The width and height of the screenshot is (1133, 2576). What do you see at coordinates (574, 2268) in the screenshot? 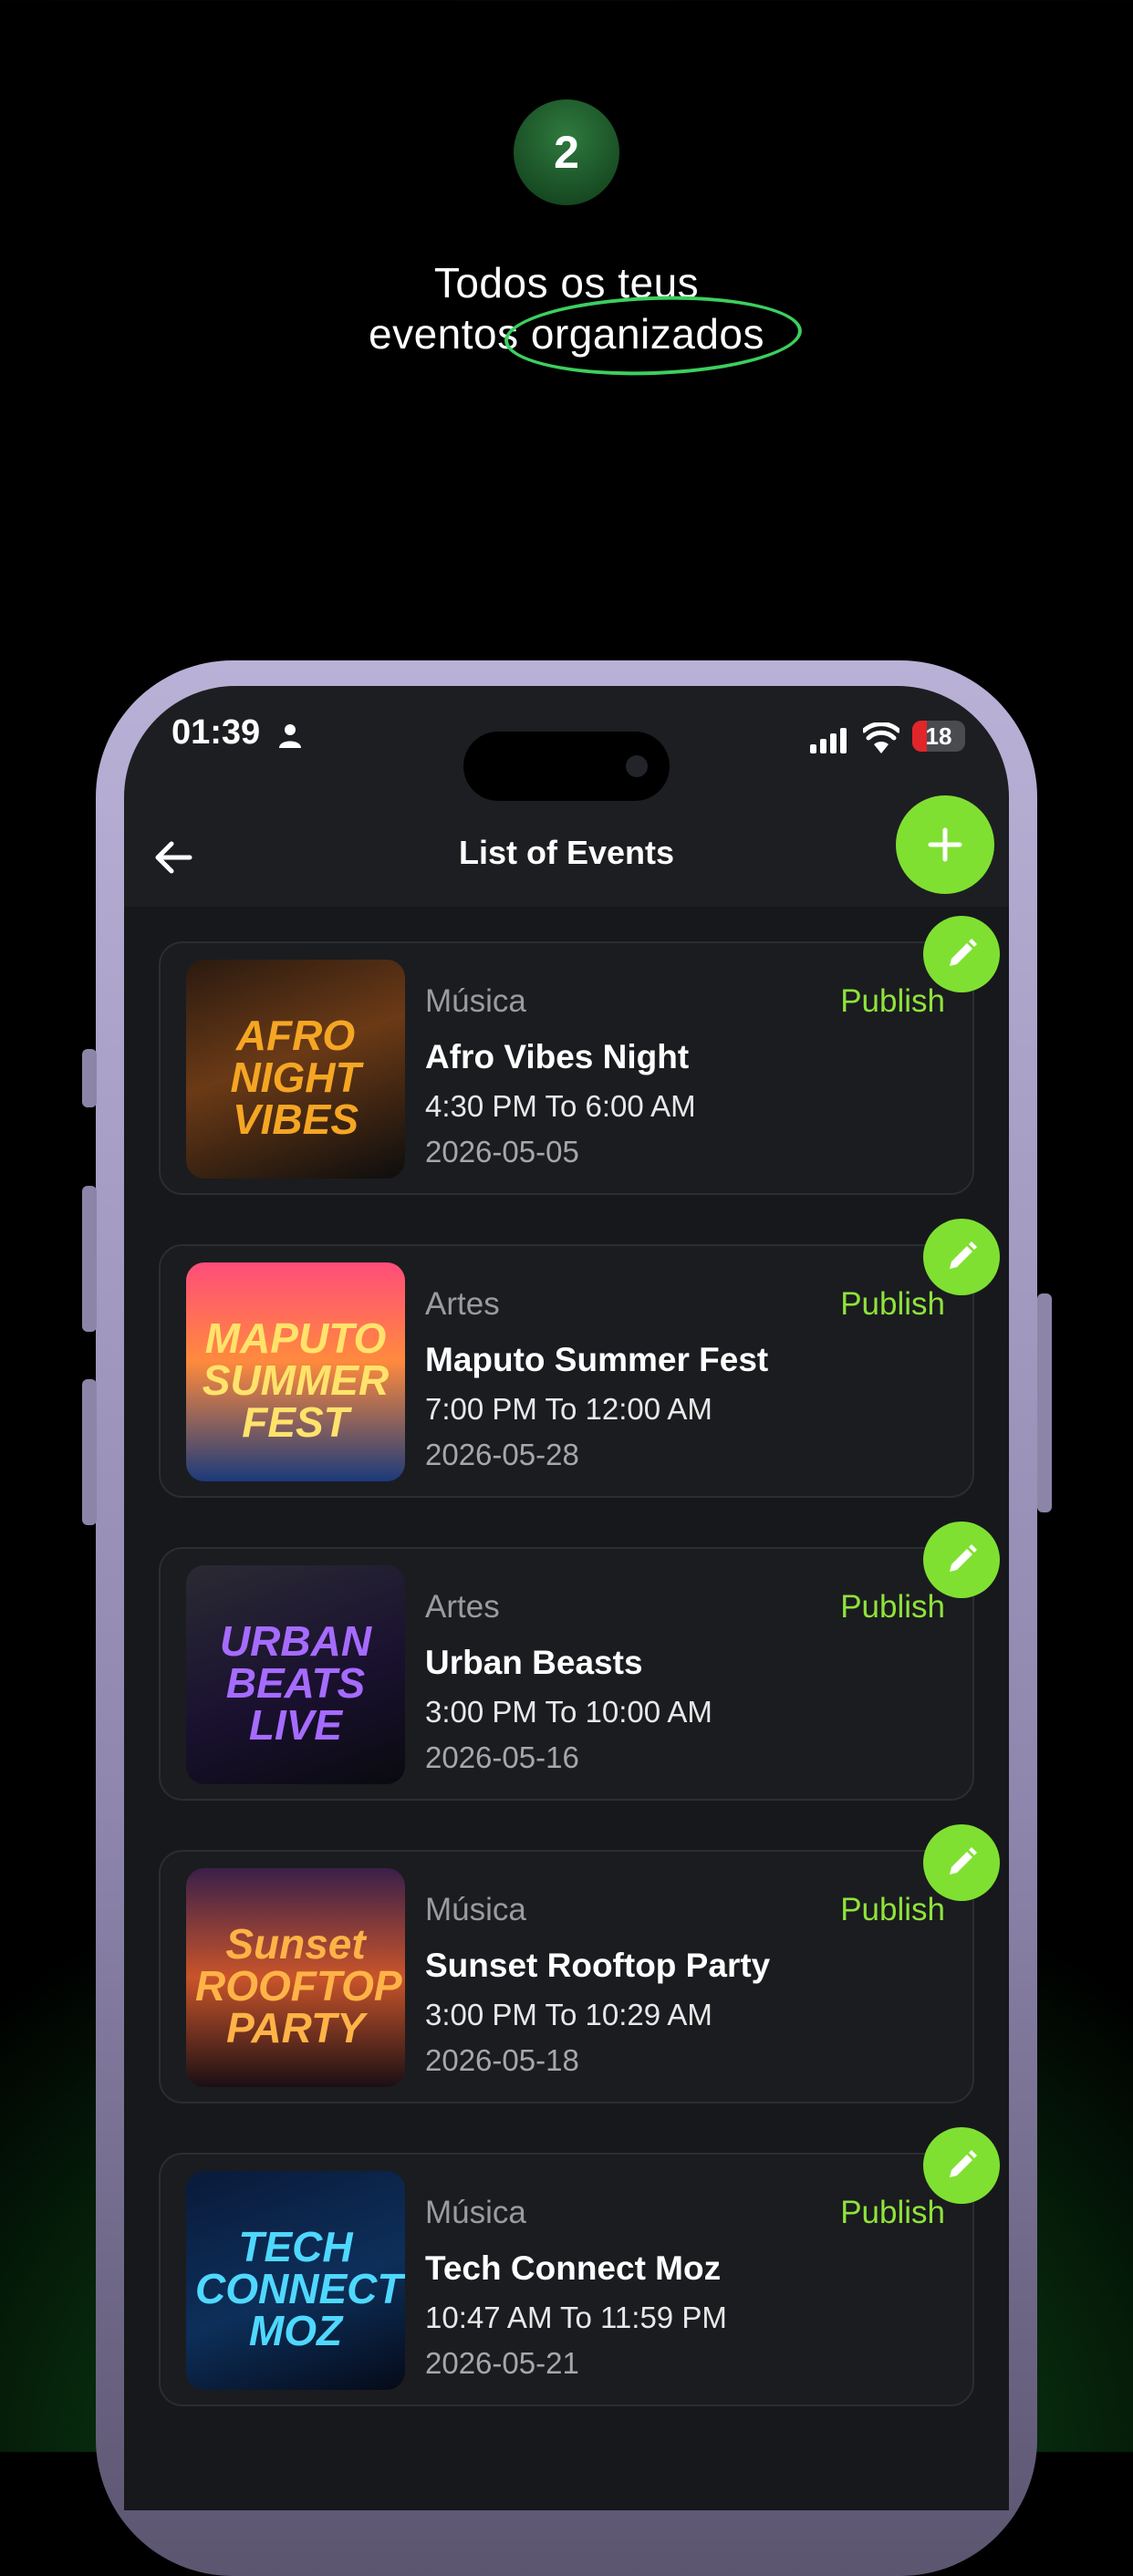
I see `event-name: Tech Connect Moz` at bounding box center [574, 2268].